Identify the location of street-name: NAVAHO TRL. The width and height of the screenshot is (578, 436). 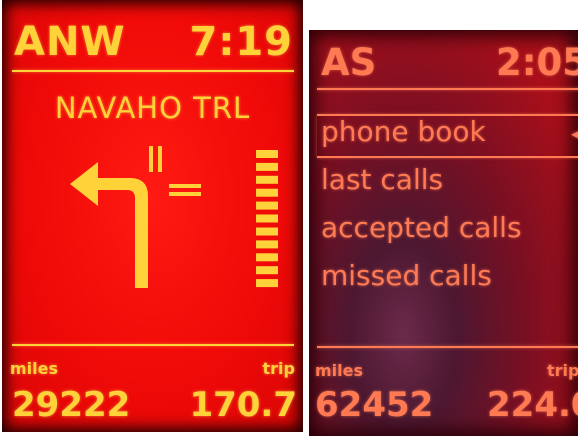
(152, 108).